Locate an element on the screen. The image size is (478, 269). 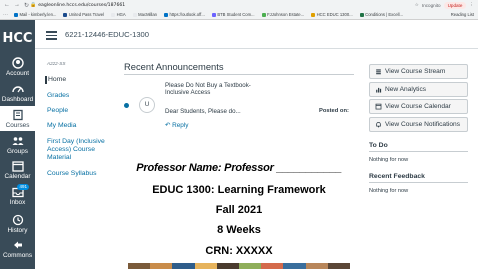
menu-icon: ⋮ is located at coordinates (471, 5).